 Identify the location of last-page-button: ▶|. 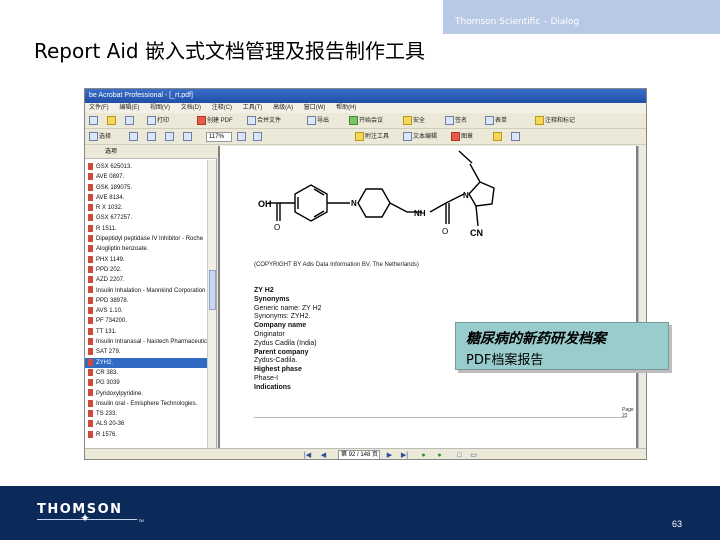
(404, 455).